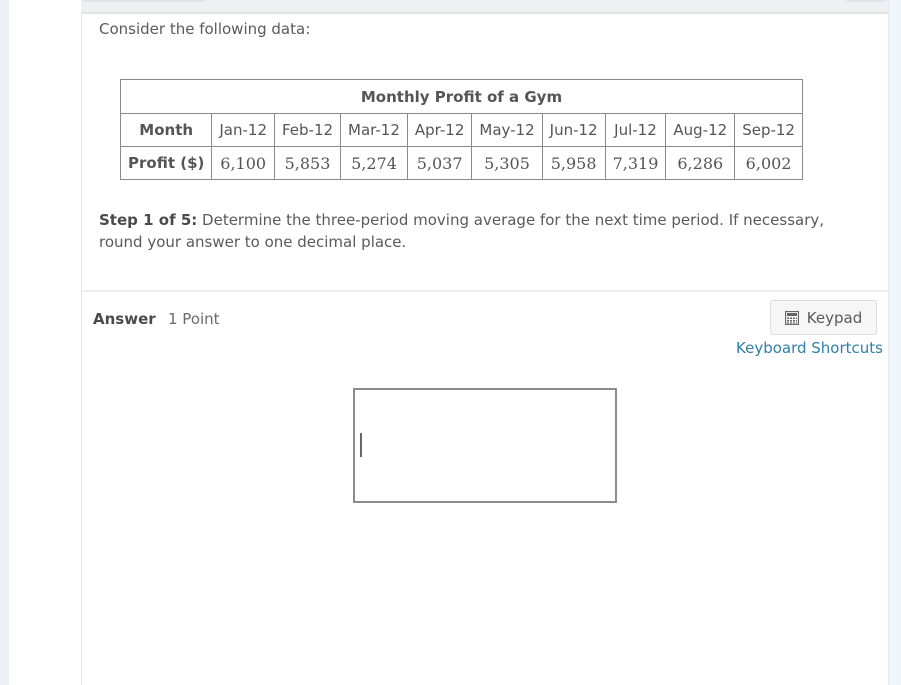  I want to click on step-label: Step 1 of 5:, so click(148, 220).